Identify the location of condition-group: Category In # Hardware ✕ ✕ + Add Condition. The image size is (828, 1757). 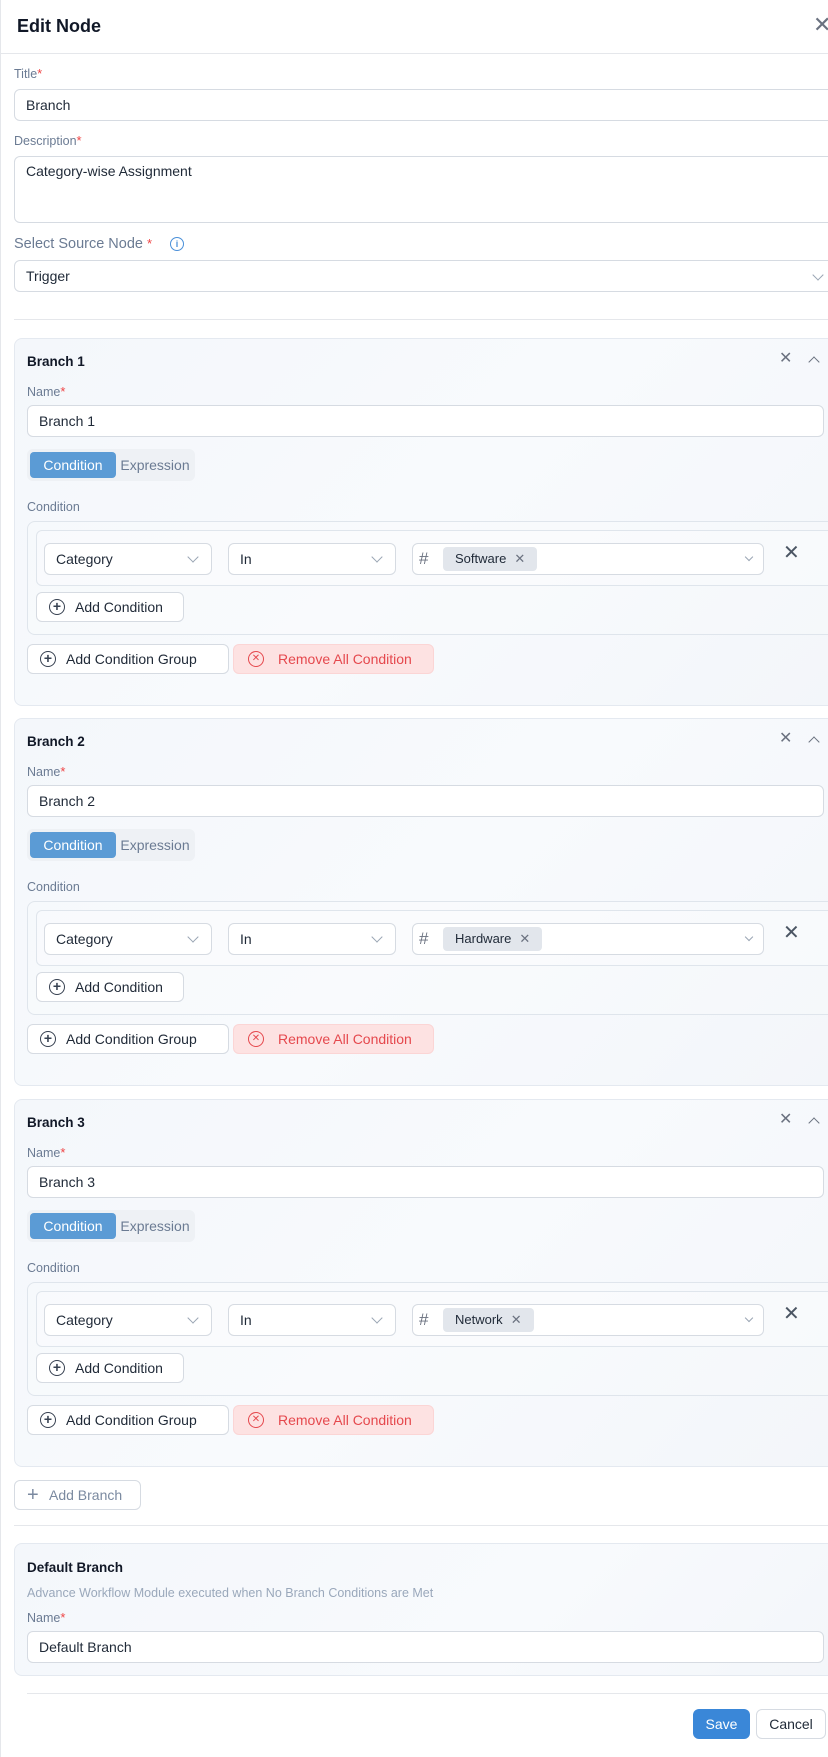
(427, 958).